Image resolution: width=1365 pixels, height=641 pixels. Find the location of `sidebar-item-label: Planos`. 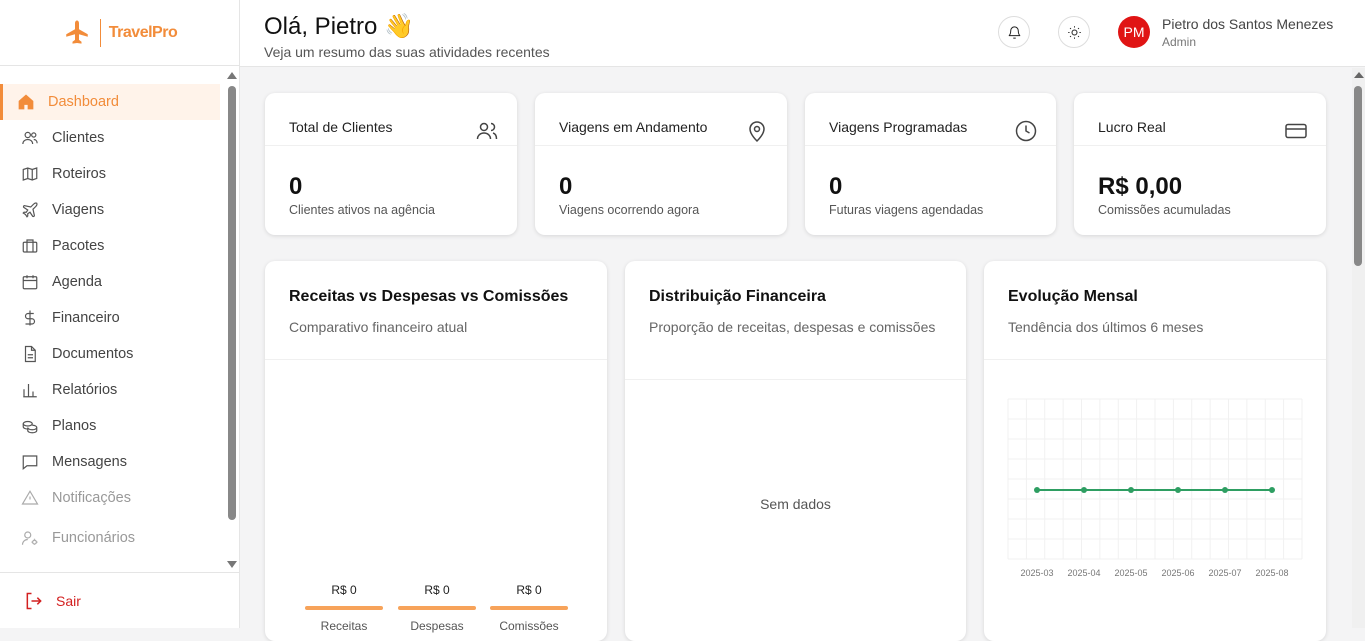

sidebar-item-label: Planos is located at coordinates (74, 426).